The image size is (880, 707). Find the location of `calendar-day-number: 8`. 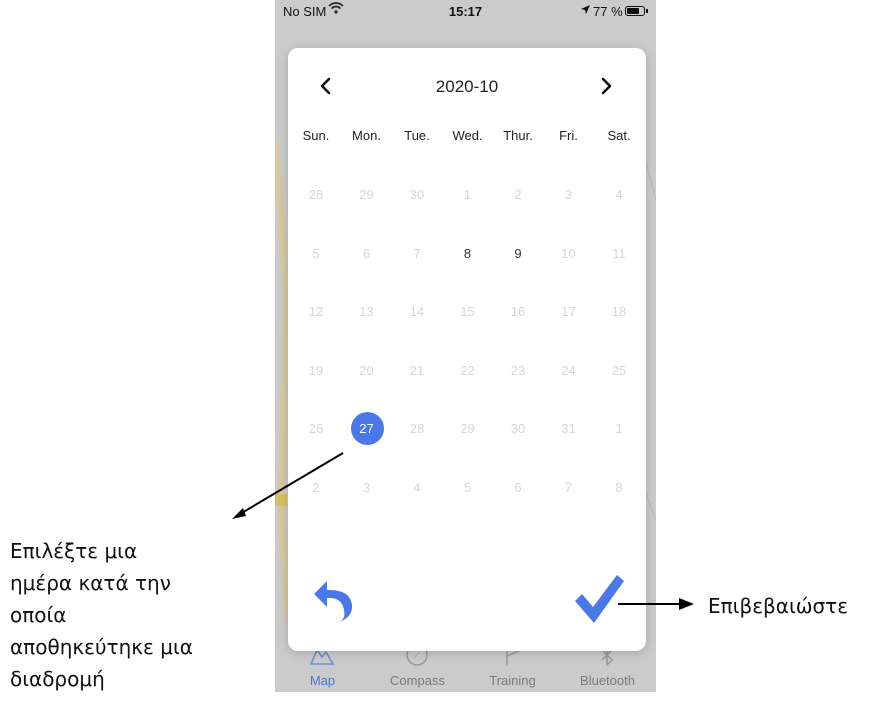

calendar-day-number: 8 is located at coordinates (619, 487).